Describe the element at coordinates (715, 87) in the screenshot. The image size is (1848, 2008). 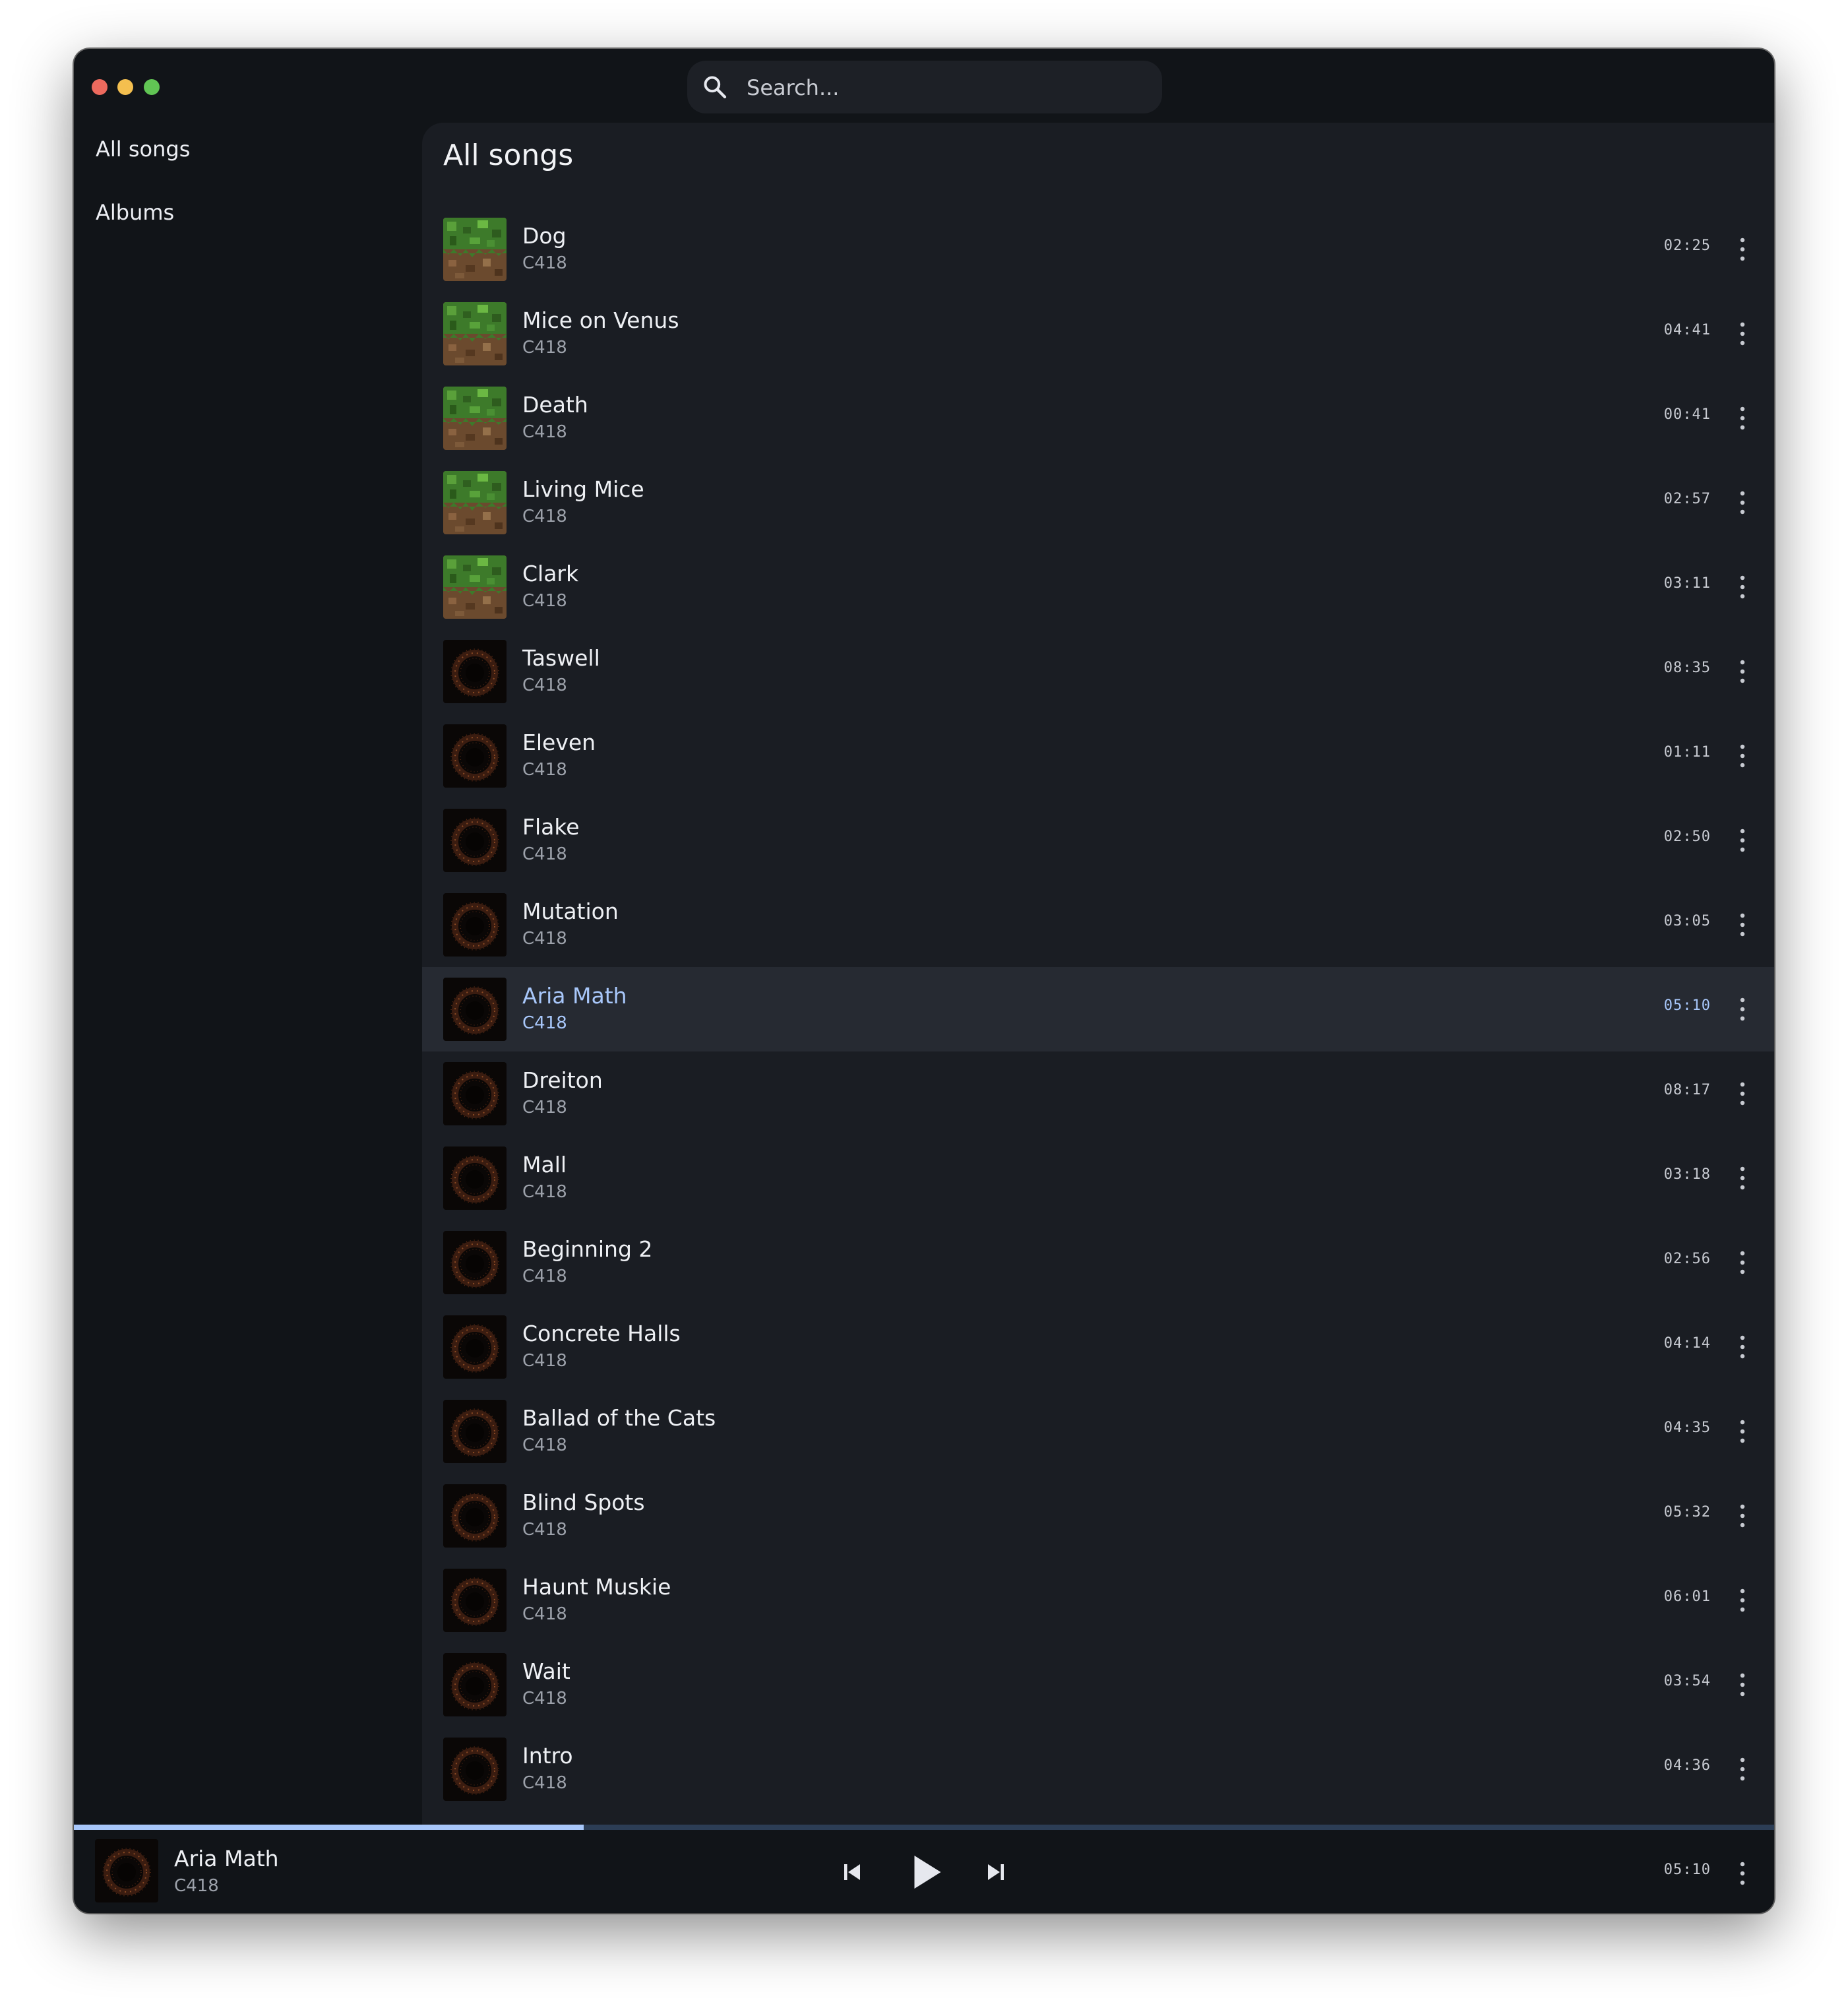
I see `search-icon` at that location.